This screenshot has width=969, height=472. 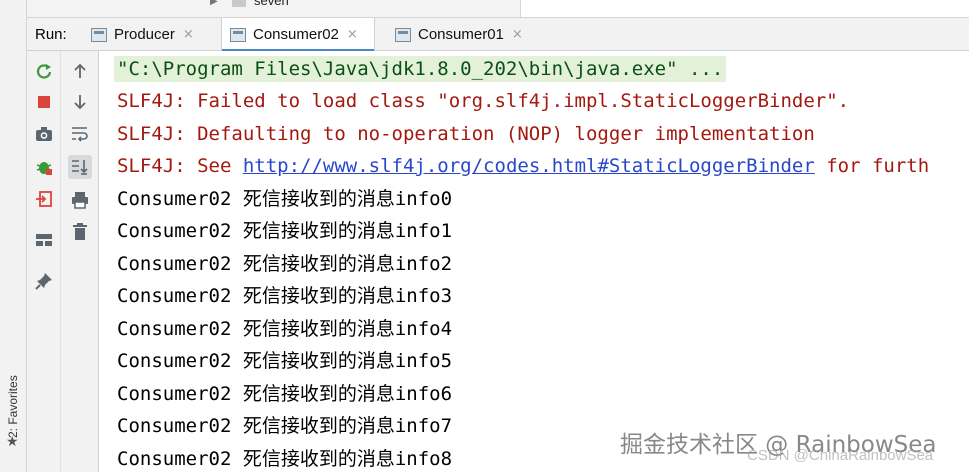 I want to click on star-icon: ★, so click(x=12, y=442).